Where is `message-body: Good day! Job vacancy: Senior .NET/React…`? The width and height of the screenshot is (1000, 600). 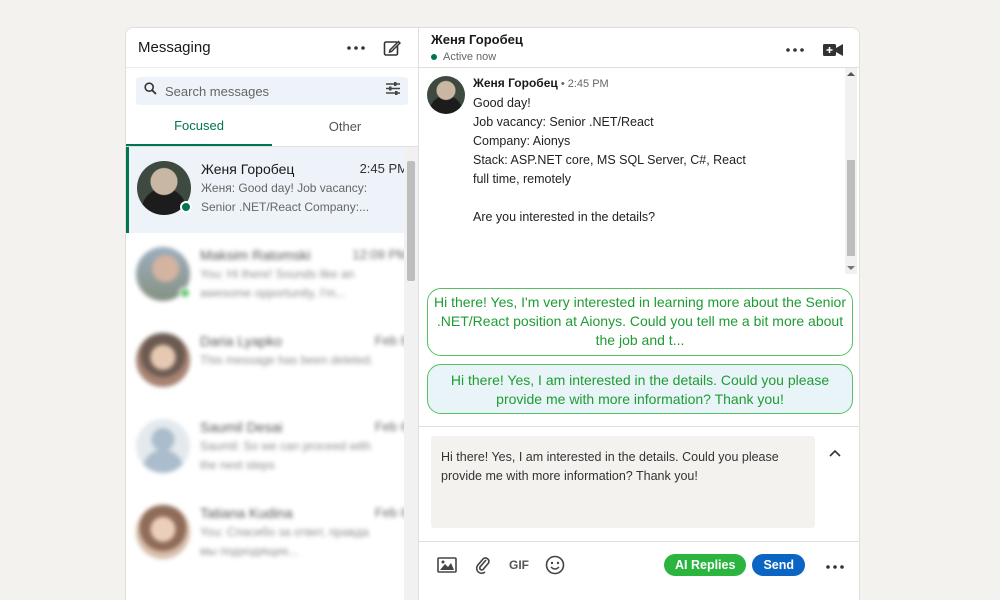
message-body: Good day! Job vacancy: Senior .NET/React… is located at coordinates (609, 160).